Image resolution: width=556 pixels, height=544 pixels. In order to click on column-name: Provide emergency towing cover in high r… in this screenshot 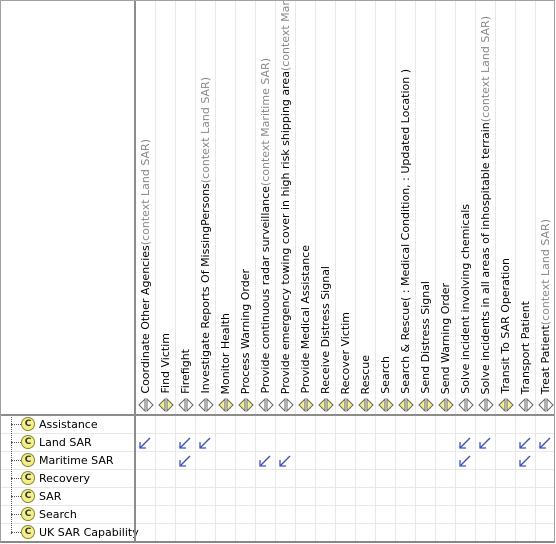, I will do `click(285, 232)`.